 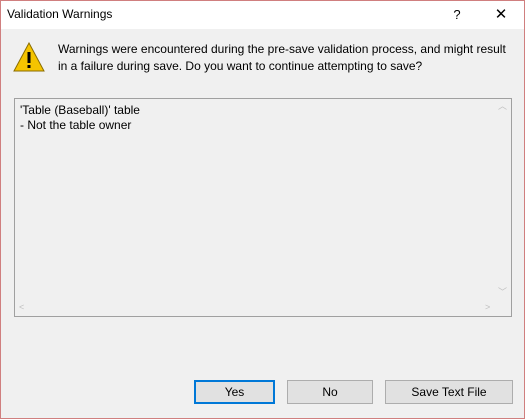 What do you see at coordinates (29, 57) in the screenshot?
I see `warning-icon` at bounding box center [29, 57].